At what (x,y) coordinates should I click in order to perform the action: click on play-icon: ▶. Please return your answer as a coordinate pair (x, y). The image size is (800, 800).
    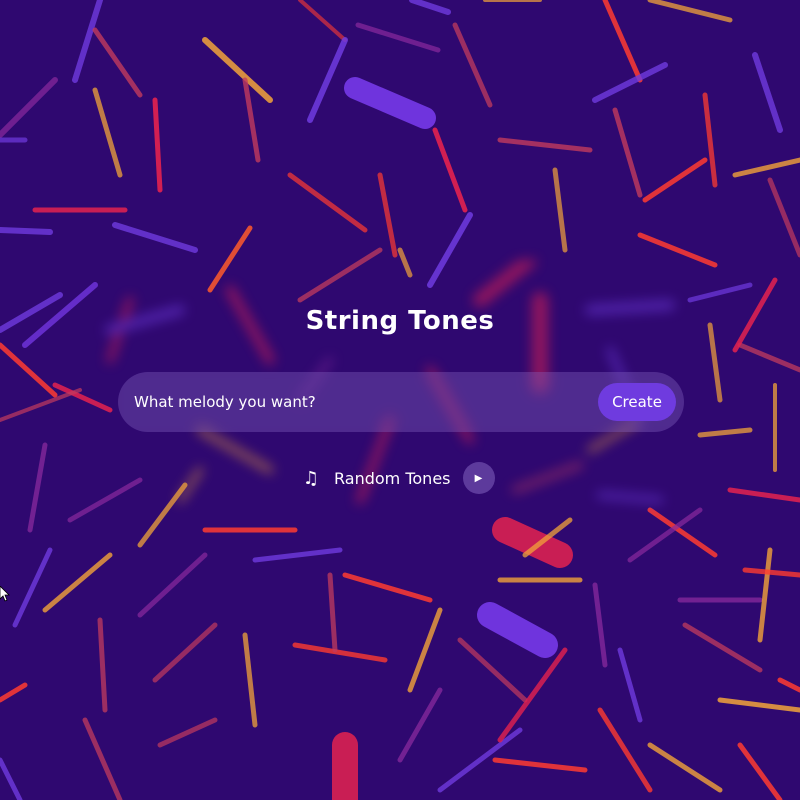
    Looking at the image, I should click on (478, 478).